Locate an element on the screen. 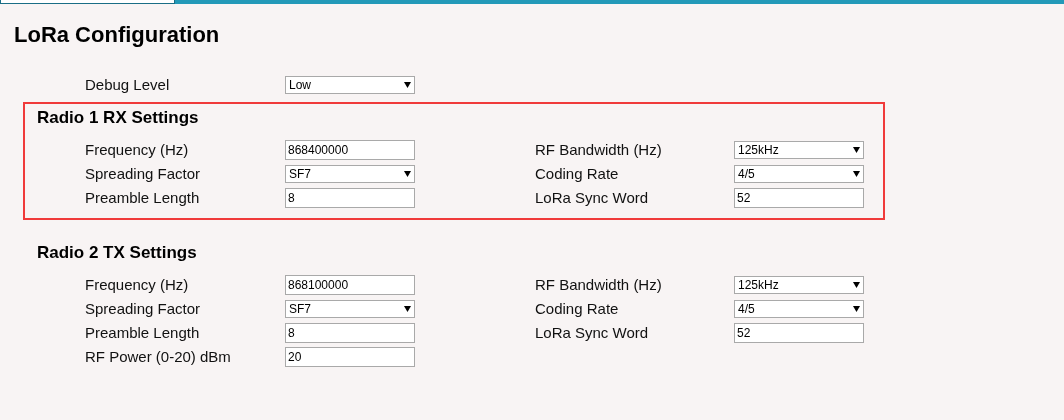 The width and height of the screenshot is (1064, 420). input-field: 868100000 is located at coordinates (350, 285).